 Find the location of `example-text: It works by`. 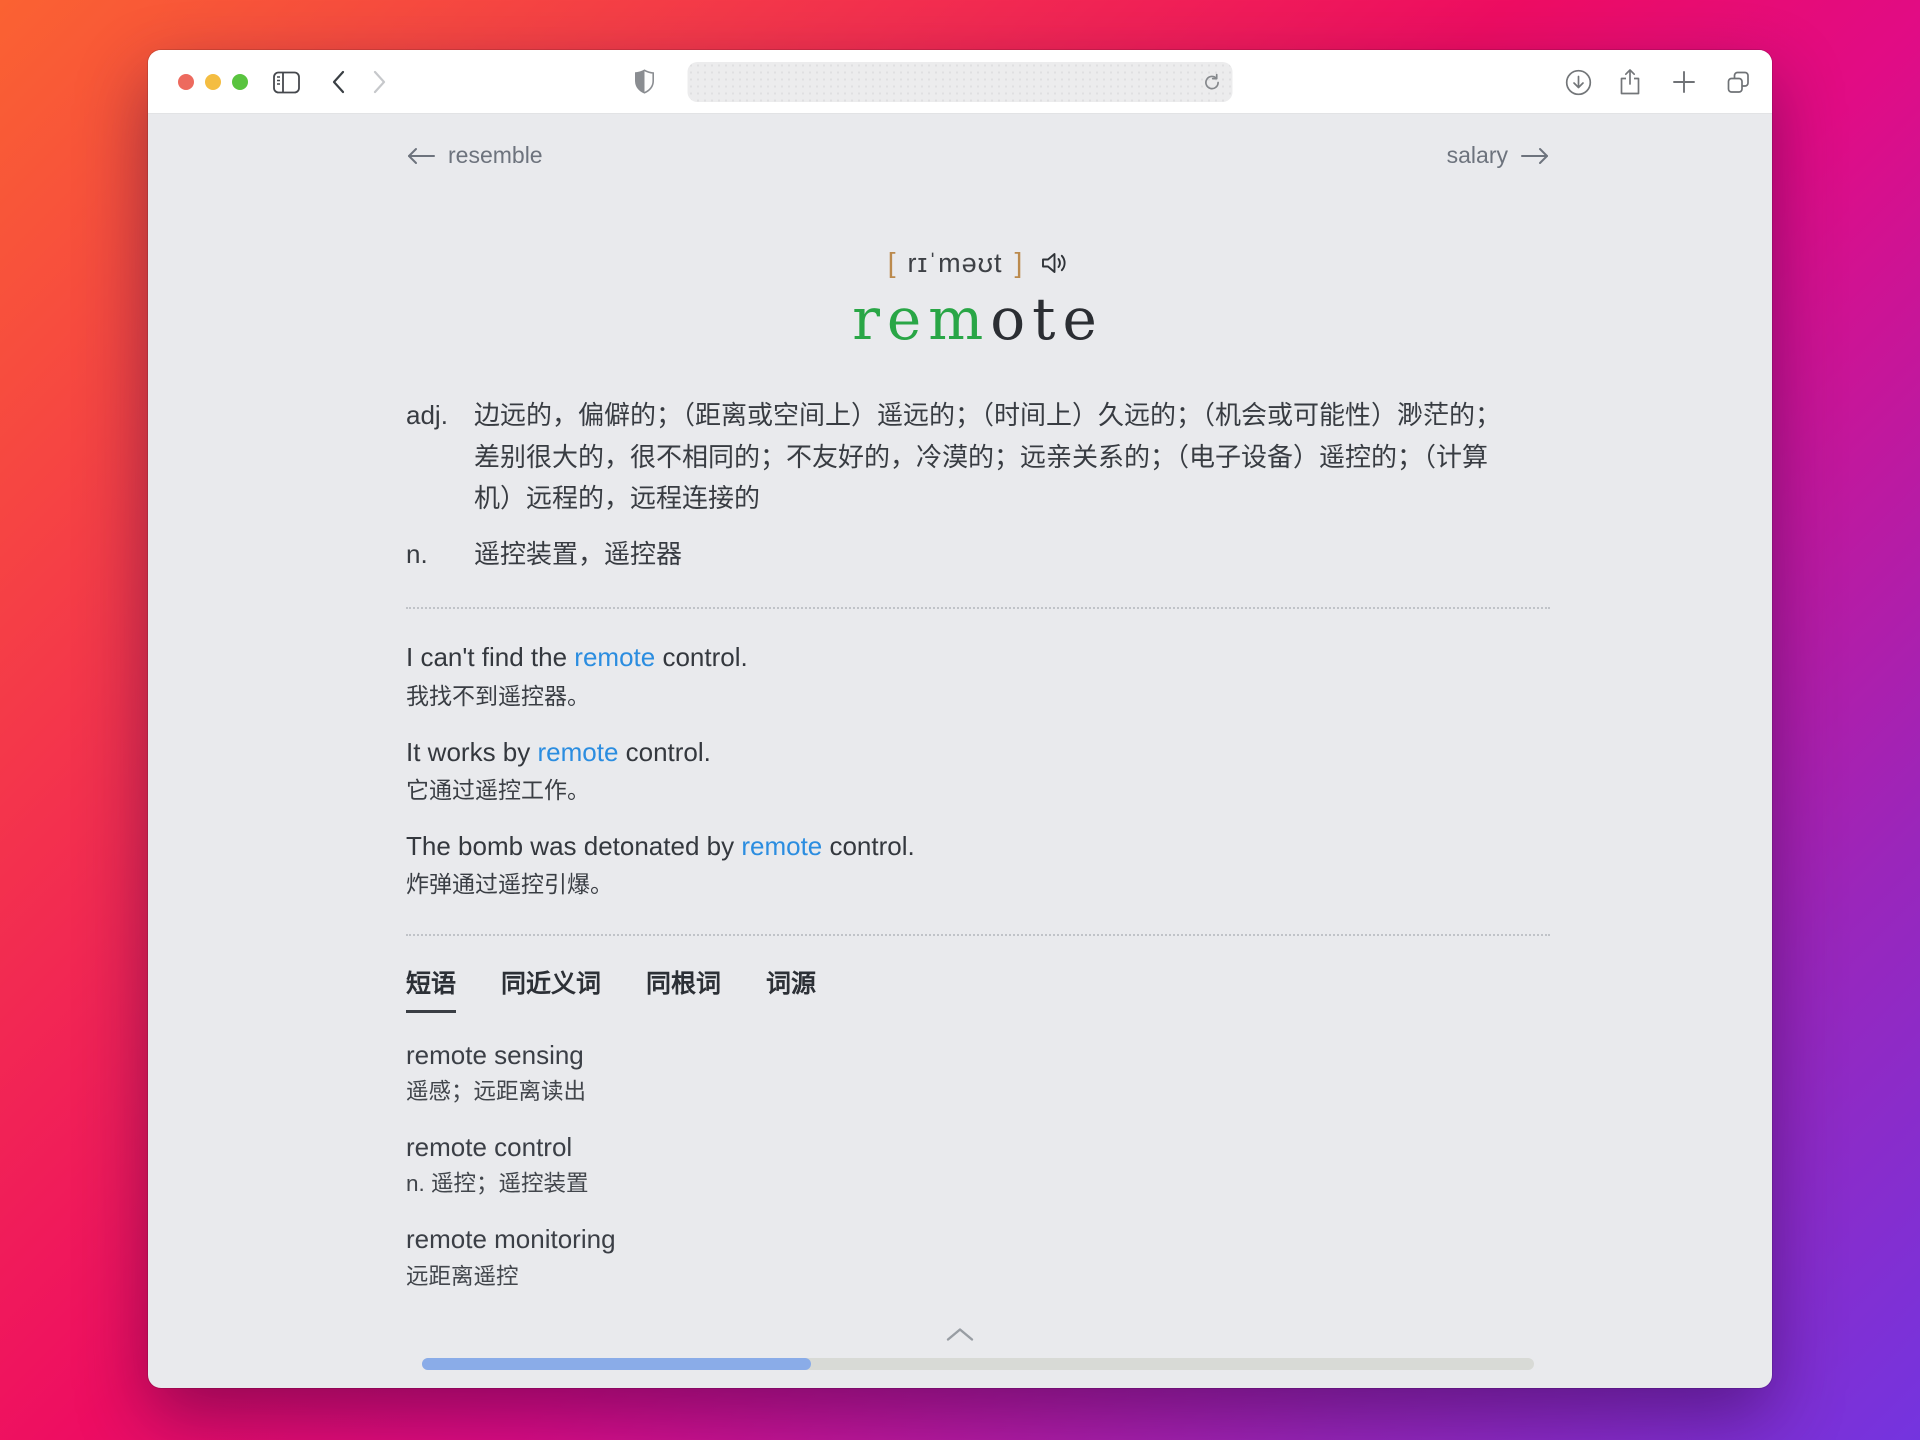

example-text: It works by is located at coordinates (472, 751).